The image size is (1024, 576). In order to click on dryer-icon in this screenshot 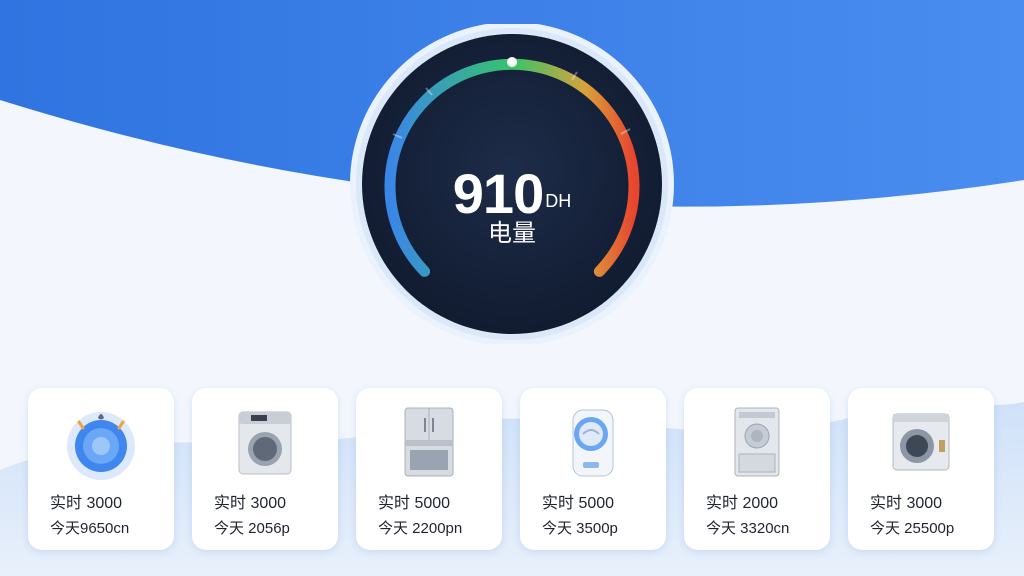, I will do `click(921, 442)`.